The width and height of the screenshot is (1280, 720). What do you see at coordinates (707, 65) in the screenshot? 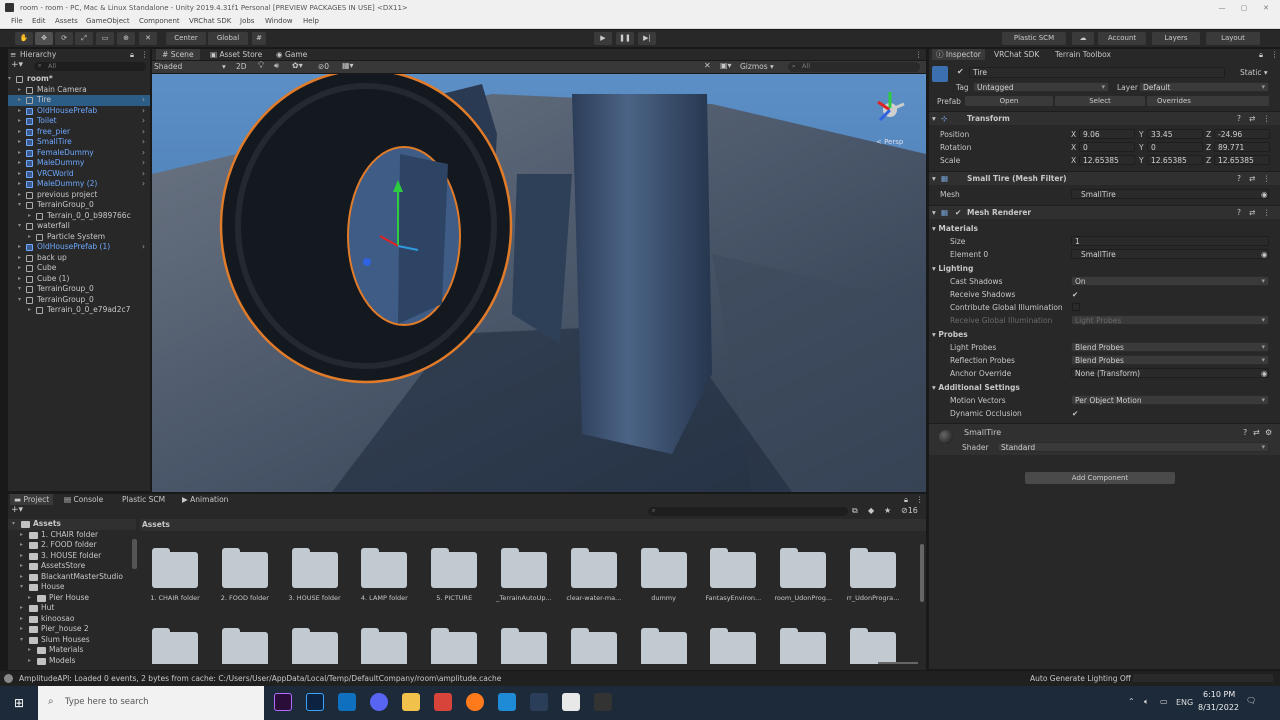
I see `tools-icon: ✕` at bounding box center [707, 65].